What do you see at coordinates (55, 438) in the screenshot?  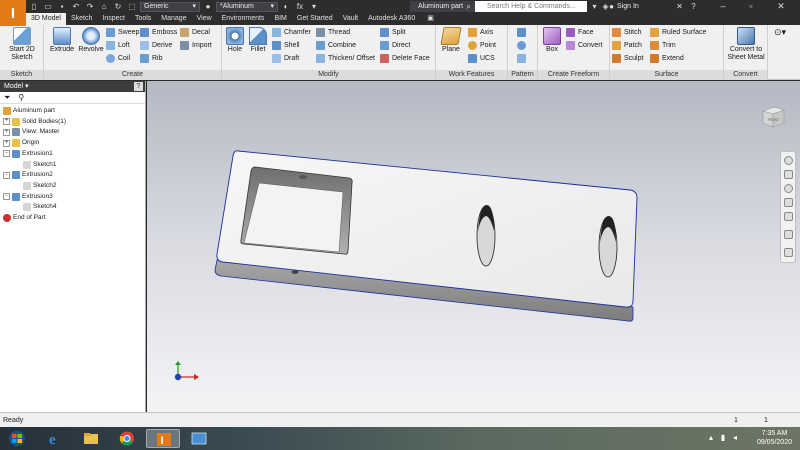 I see `internet-explorer-icon: e` at bounding box center [55, 438].